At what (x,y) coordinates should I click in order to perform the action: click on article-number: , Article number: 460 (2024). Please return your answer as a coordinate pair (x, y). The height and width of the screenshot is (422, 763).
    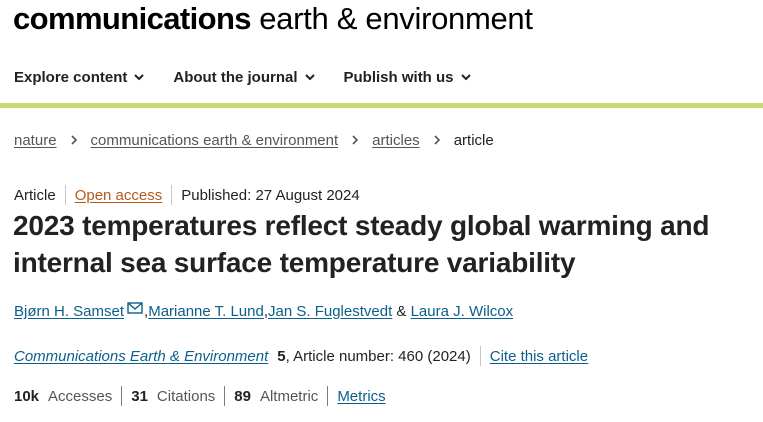
    Looking at the image, I should click on (378, 356).